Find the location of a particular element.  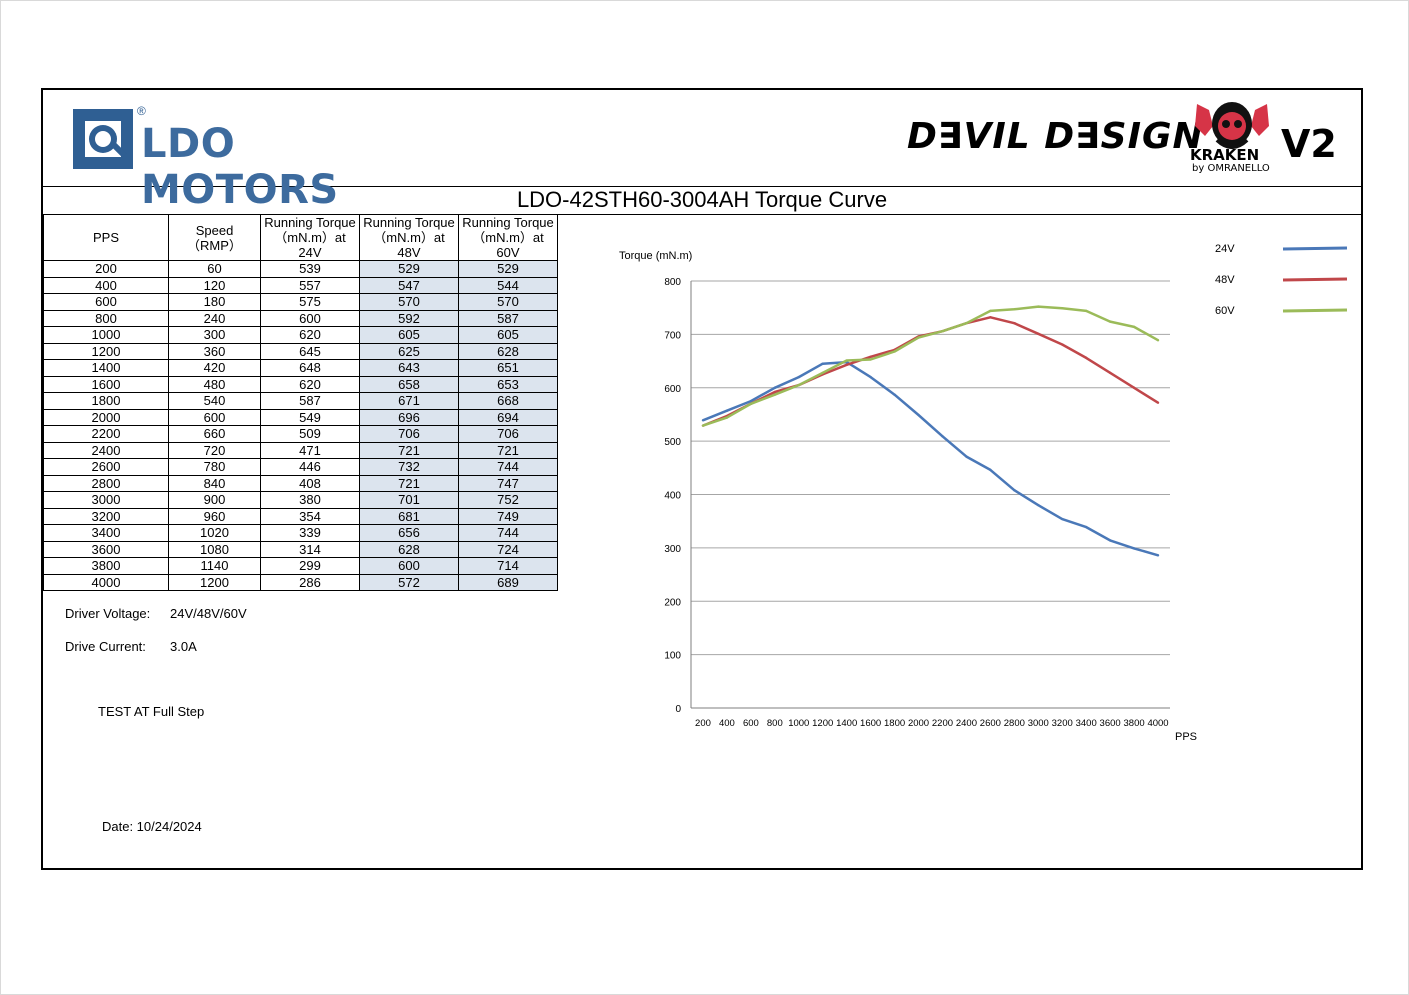

cell-torque-24v: 339 is located at coordinates (310, 533).